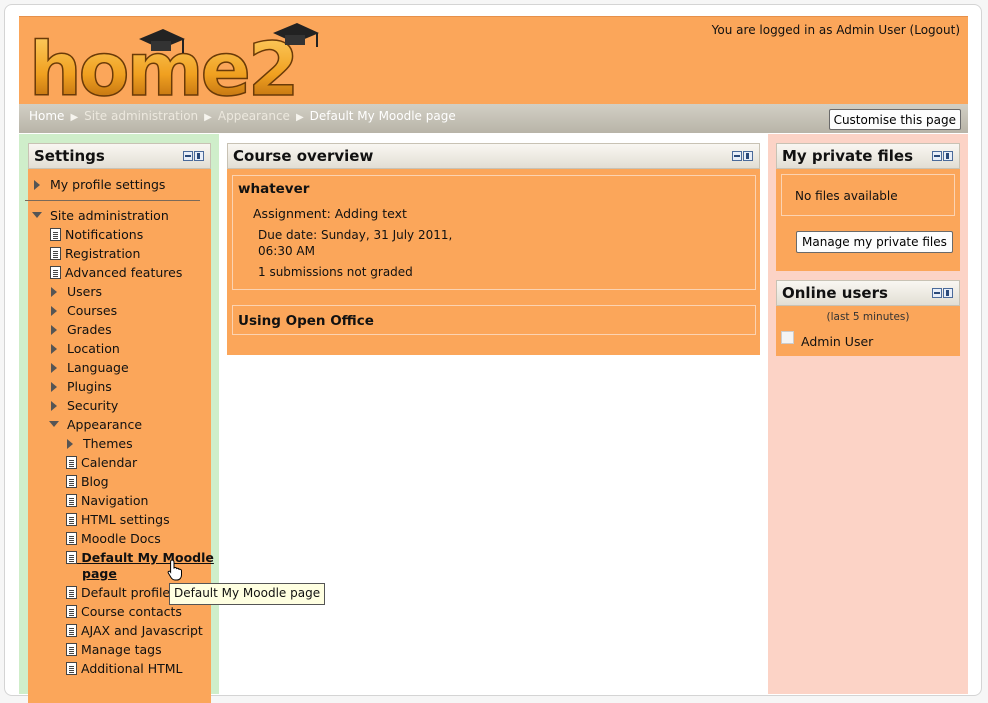 The width and height of the screenshot is (988, 703). I want to click on tree-item-default-profile-page: Default profile p, so click(124, 592).